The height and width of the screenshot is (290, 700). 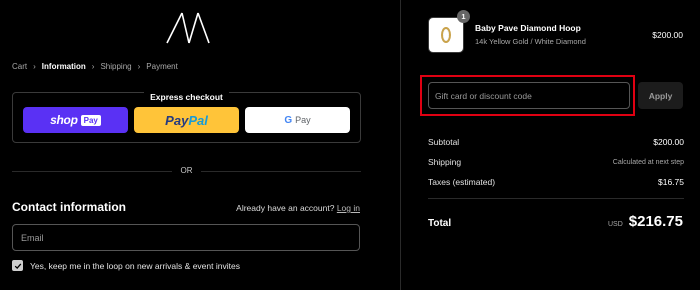 What do you see at coordinates (671, 182) in the screenshot?
I see `taxes-value: $16.75` at bounding box center [671, 182].